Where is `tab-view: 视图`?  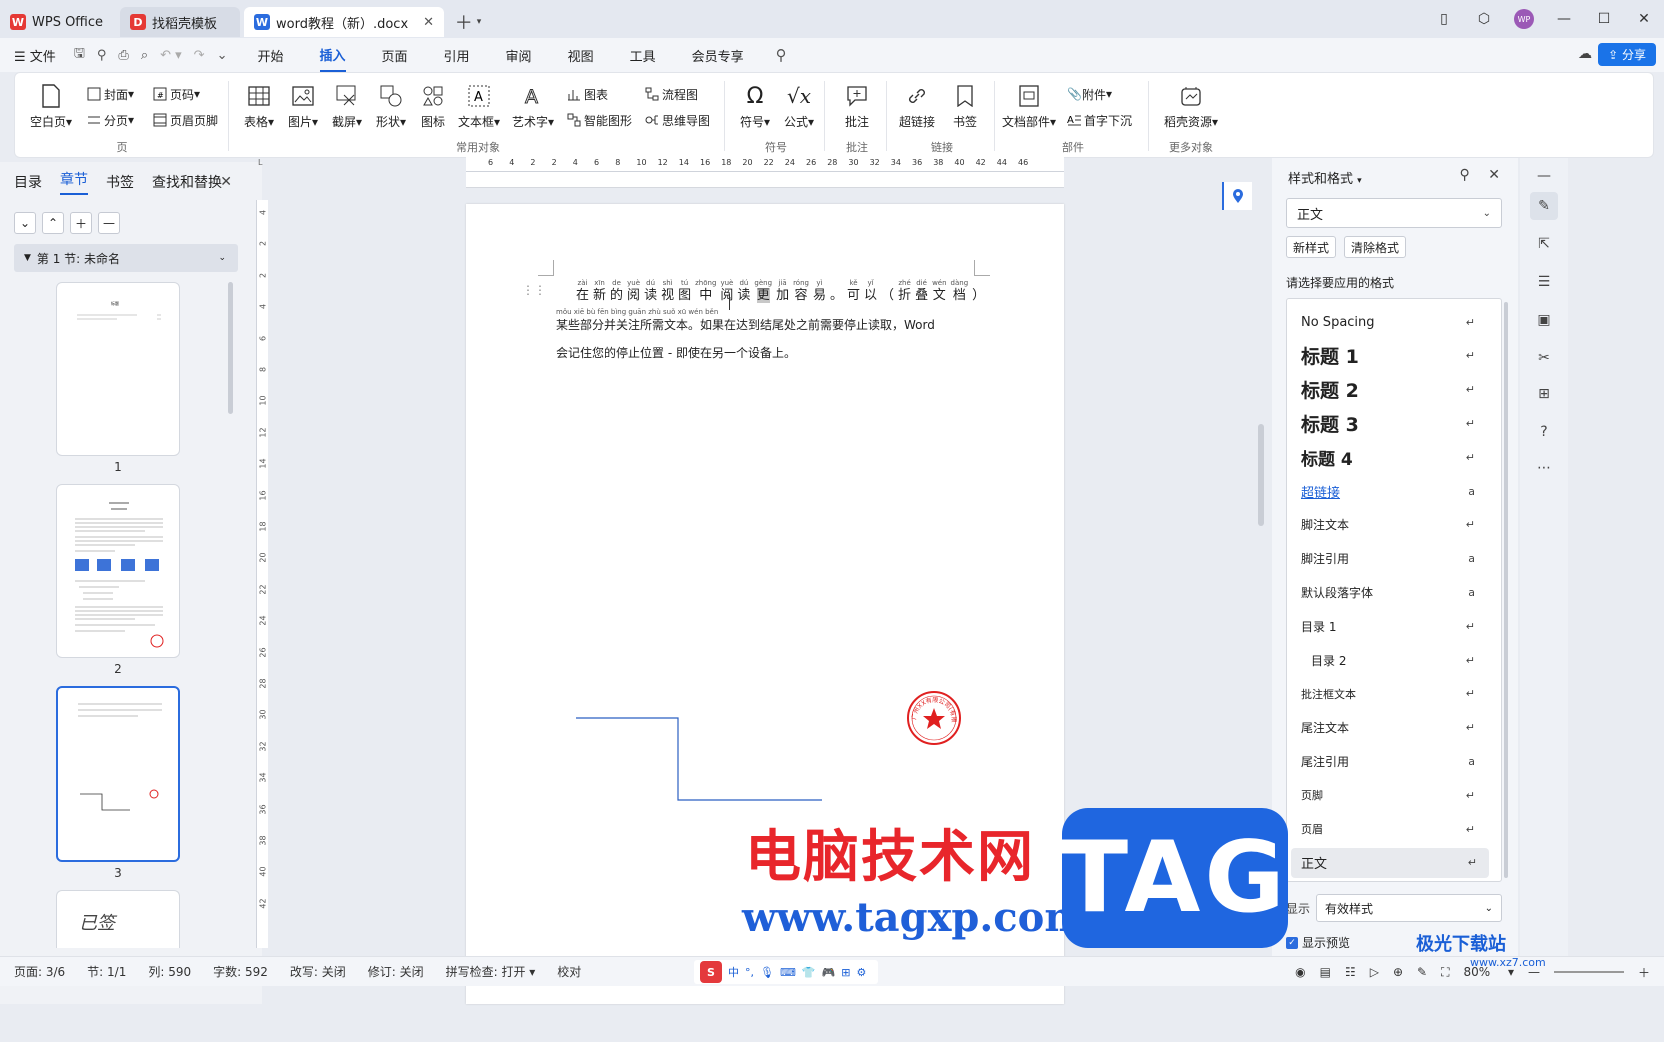
tab-view: 视图 is located at coordinates (581, 55).